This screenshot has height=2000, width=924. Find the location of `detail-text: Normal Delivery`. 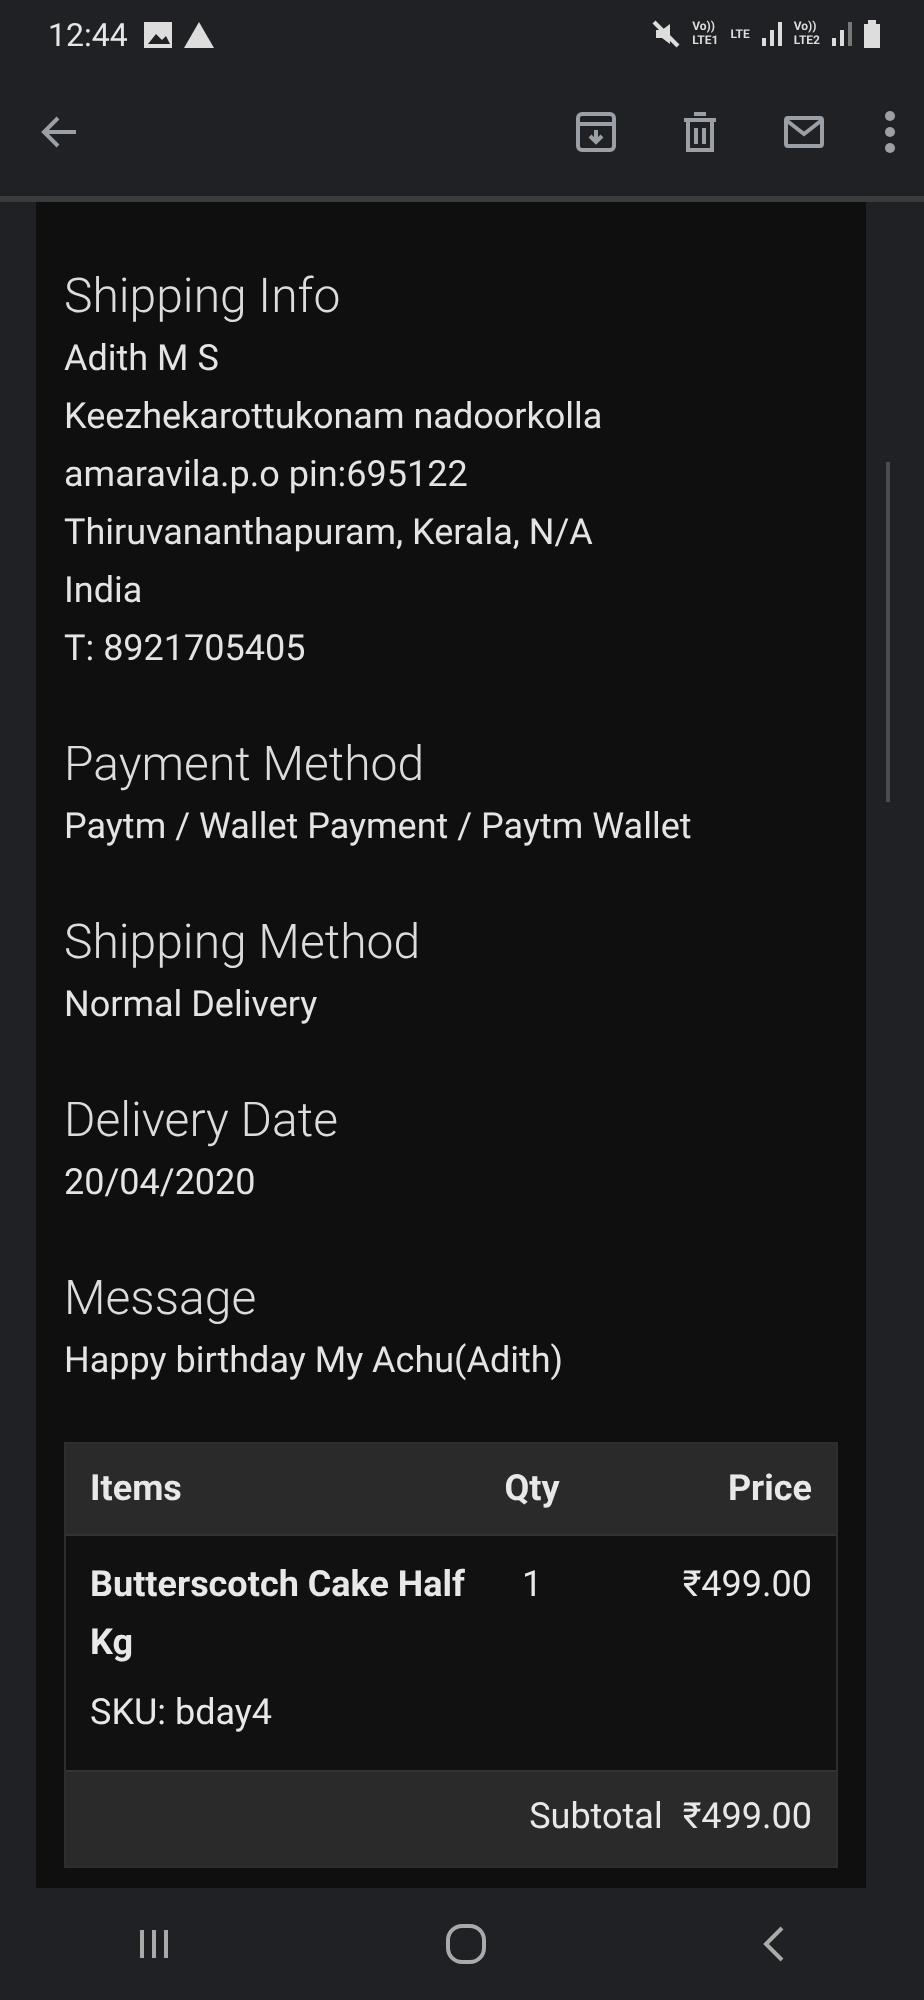

detail-text: Normal Delivery is located at coordinates (192, 1006).